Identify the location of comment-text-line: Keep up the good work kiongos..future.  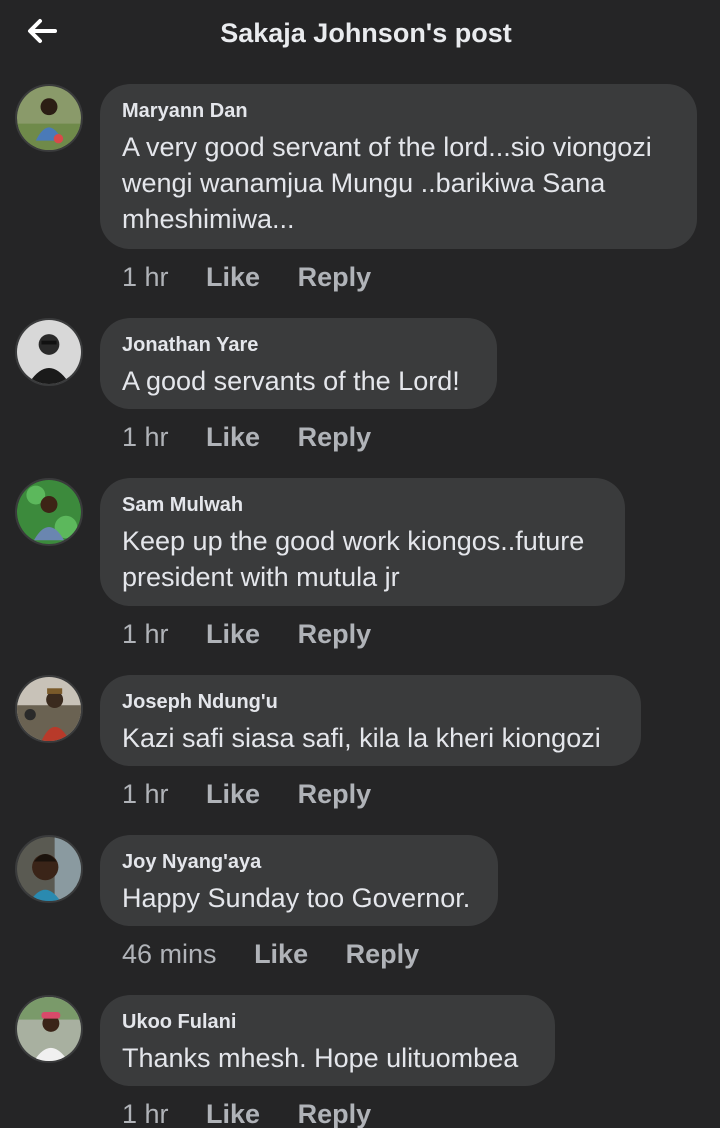
(353, 541).